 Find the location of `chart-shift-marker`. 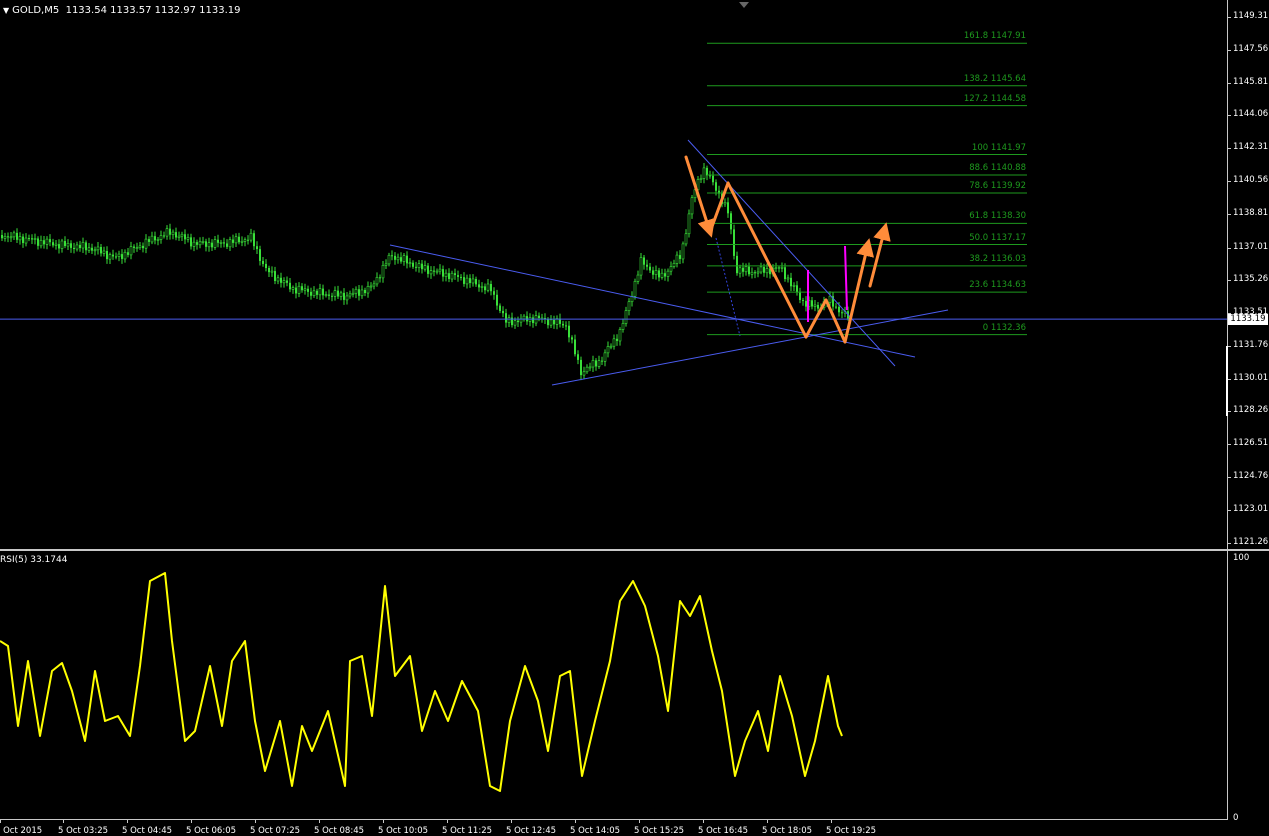

chart-shift-marker is located at coordinates (744, 5).